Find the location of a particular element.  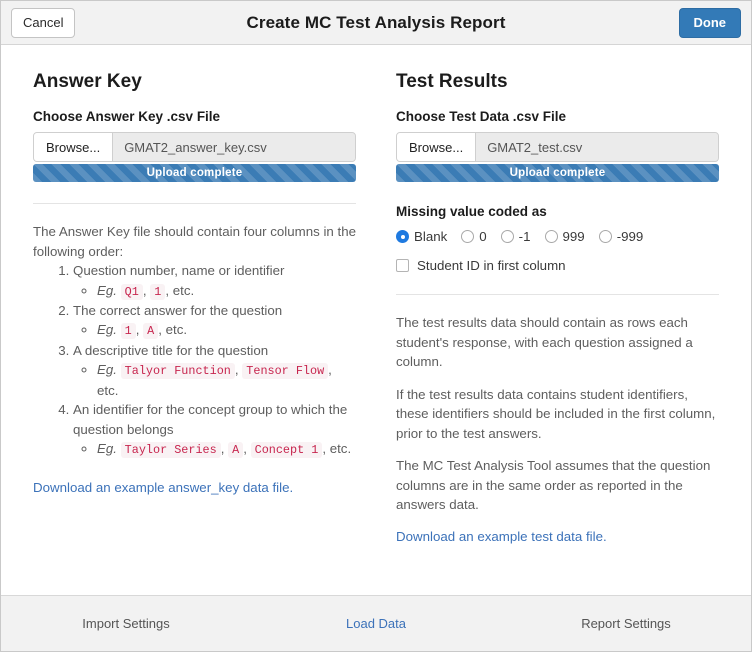

dialog-title: Create MC Test Analysis Report is located at coordinates (376, 22).